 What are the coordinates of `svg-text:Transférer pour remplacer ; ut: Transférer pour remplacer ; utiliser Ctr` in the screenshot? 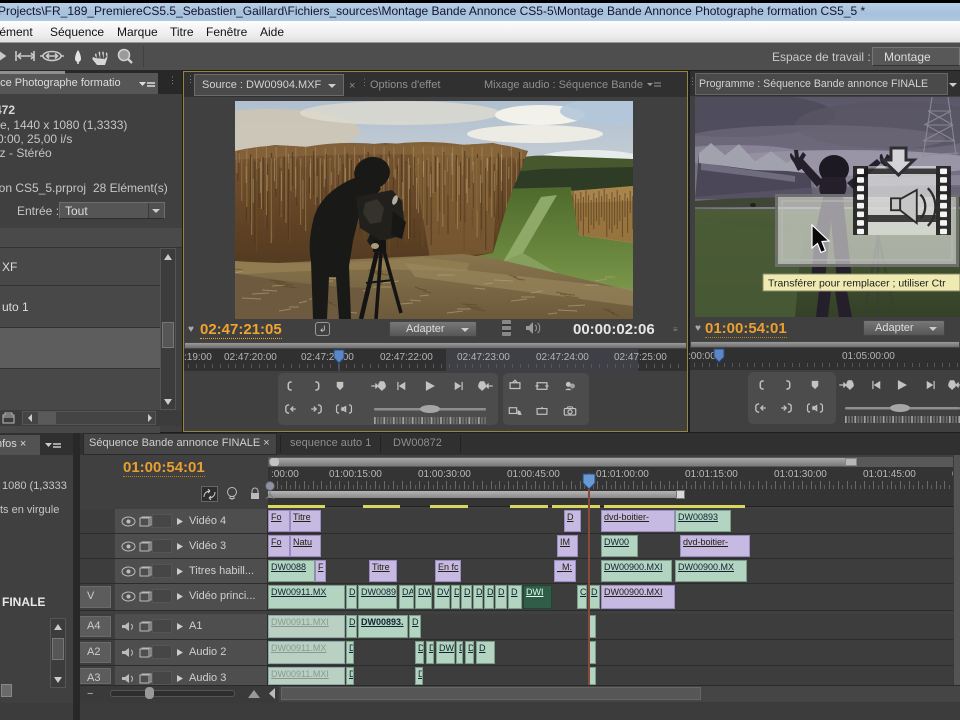 It's located at (857, 284).